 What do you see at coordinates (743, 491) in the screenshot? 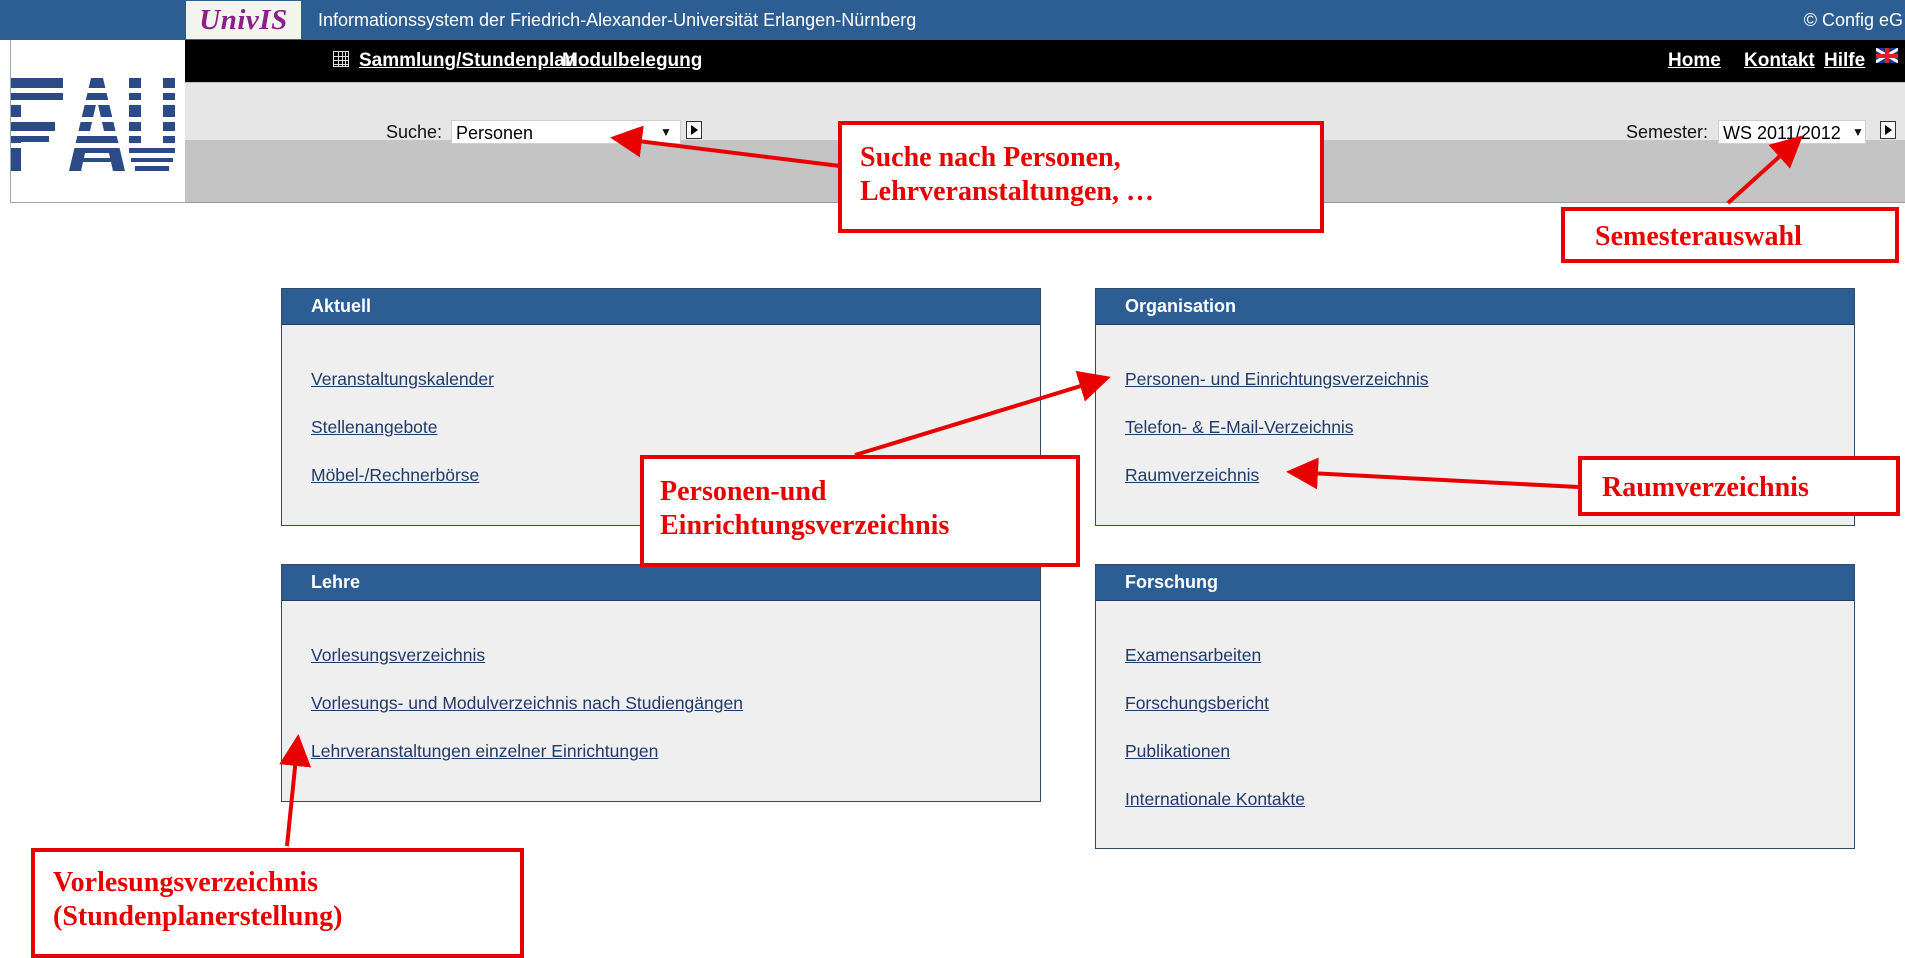
I see `callout-personen-line1: Personen-und` at bounding box center [743, 491].